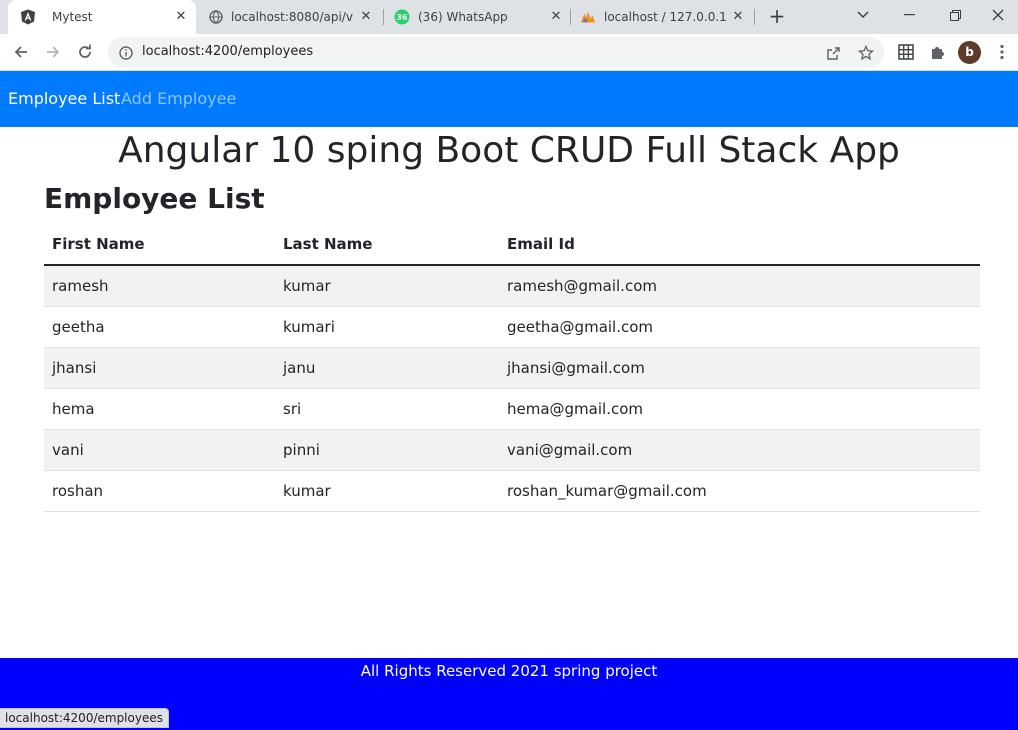 The image size is (1018, 730). I want to click on cell-last-name: pinni, so click(387, 450).